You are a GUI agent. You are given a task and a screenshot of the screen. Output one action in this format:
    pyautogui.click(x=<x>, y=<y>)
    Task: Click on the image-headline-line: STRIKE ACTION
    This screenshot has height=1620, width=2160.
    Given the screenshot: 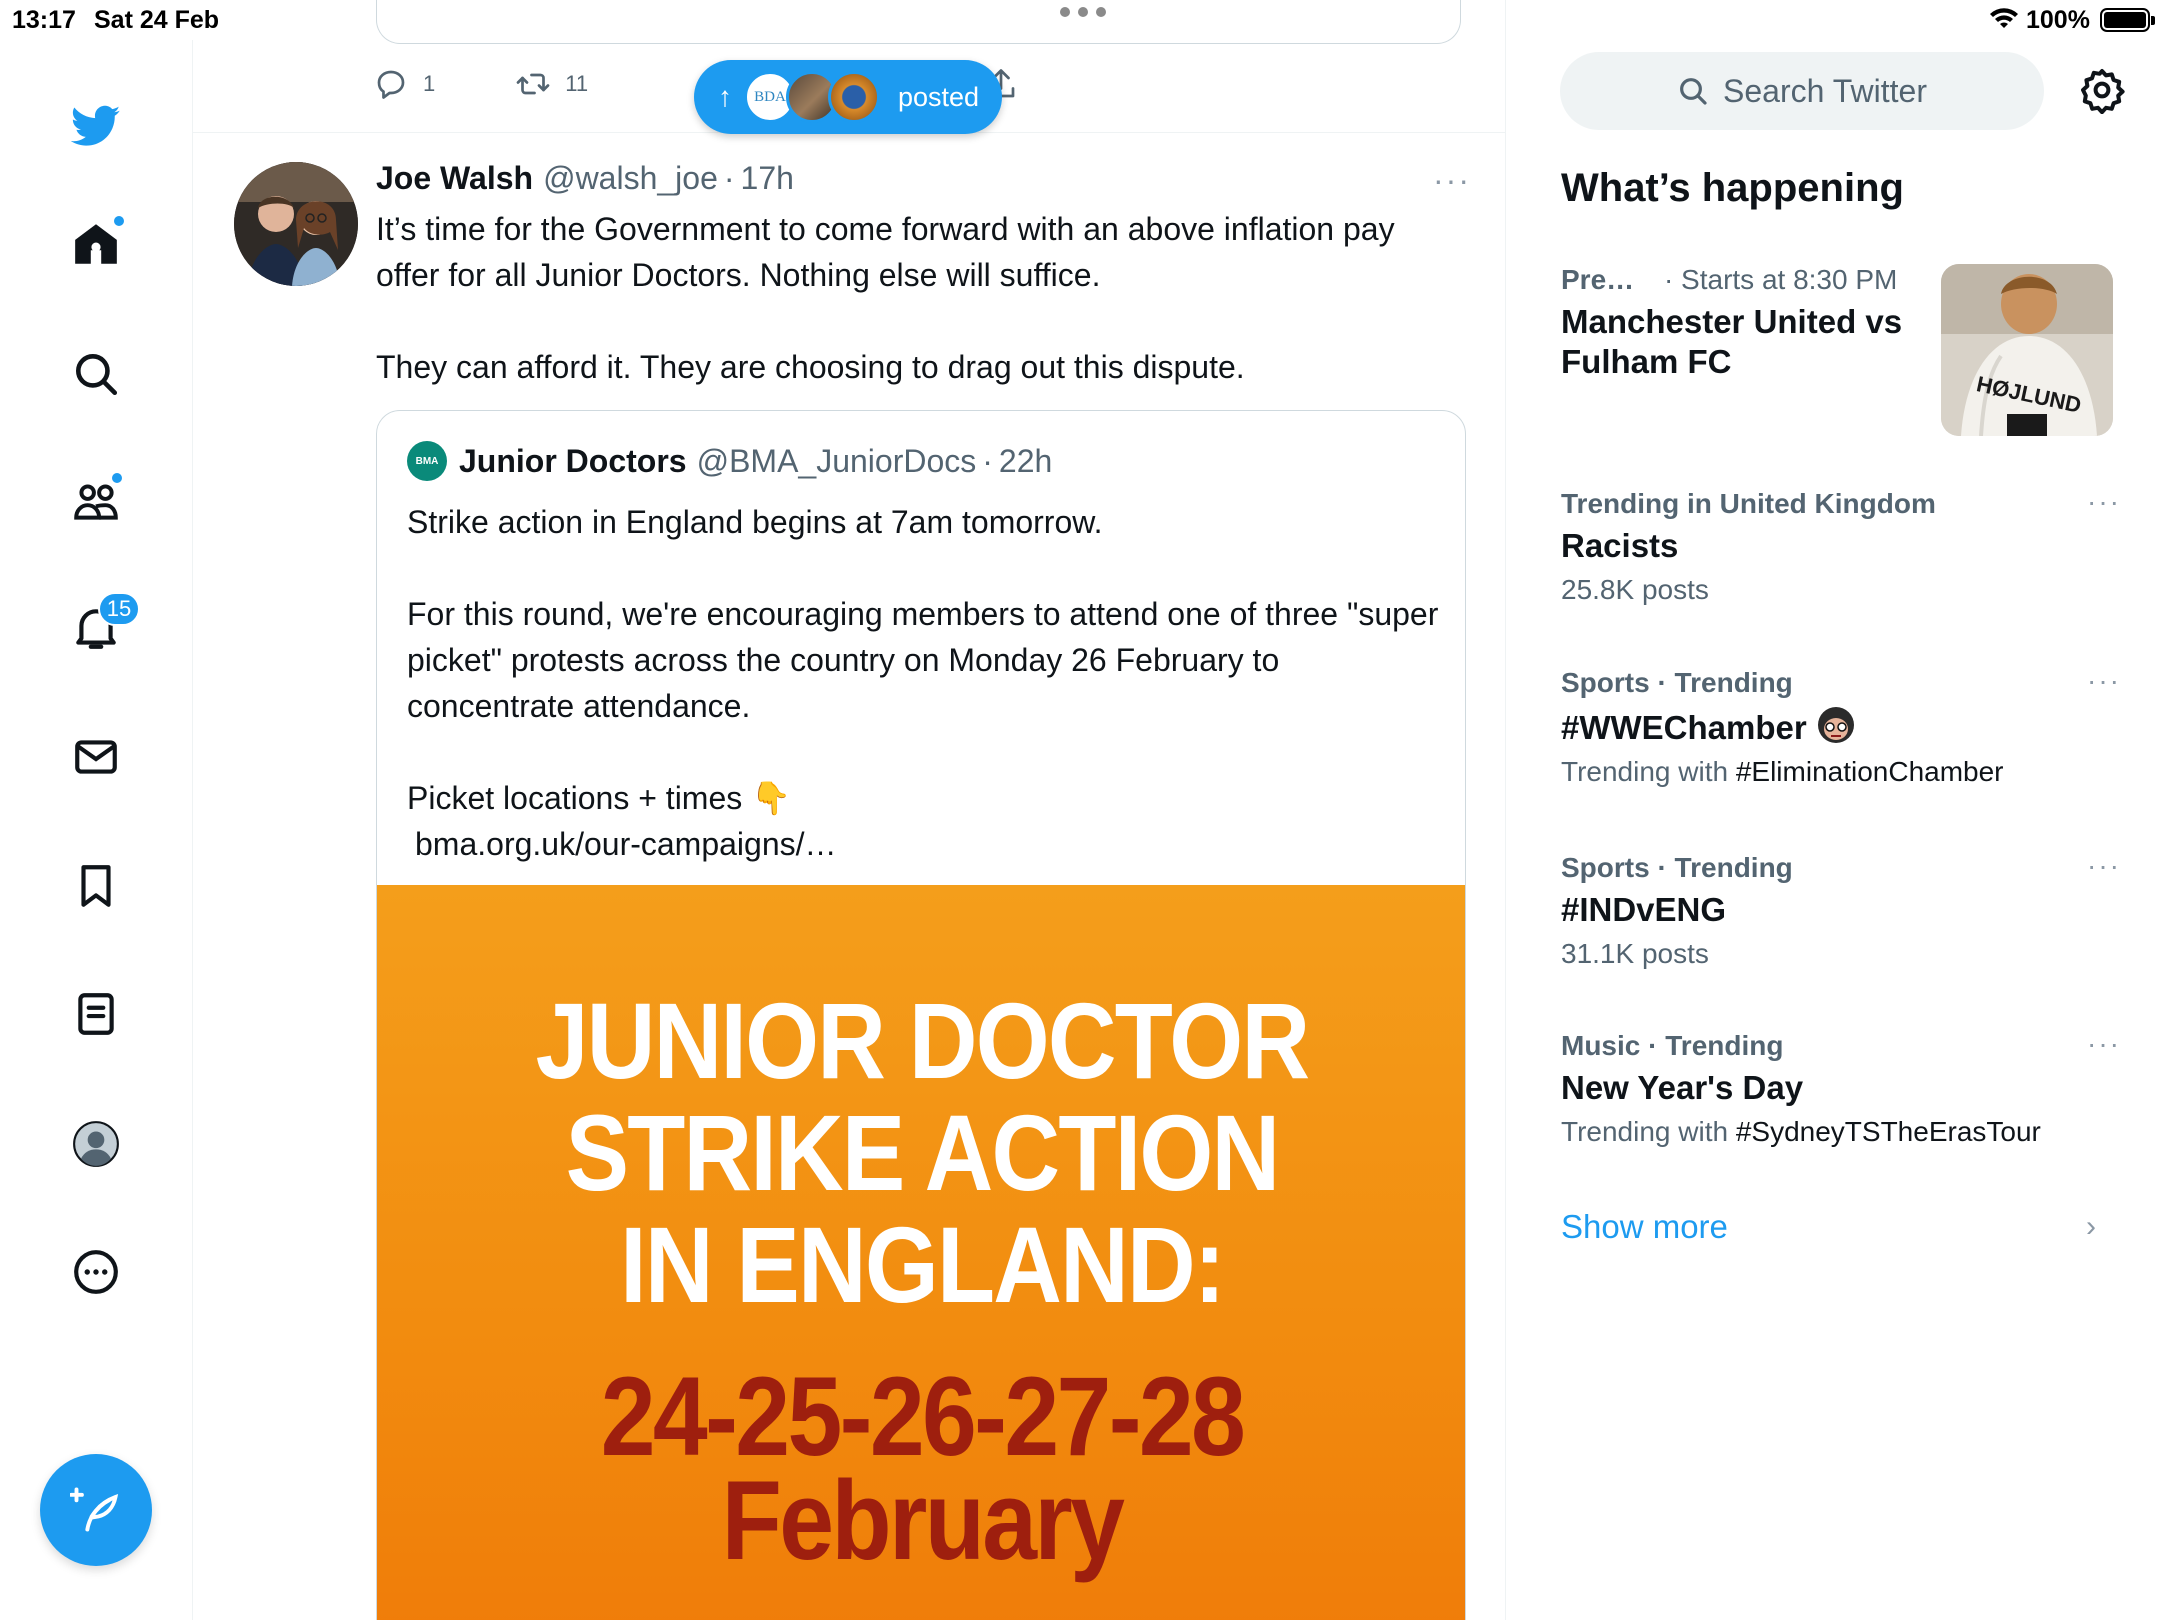 What is the action you would take?
    pyautogui.click(x=923, y=1152)
    